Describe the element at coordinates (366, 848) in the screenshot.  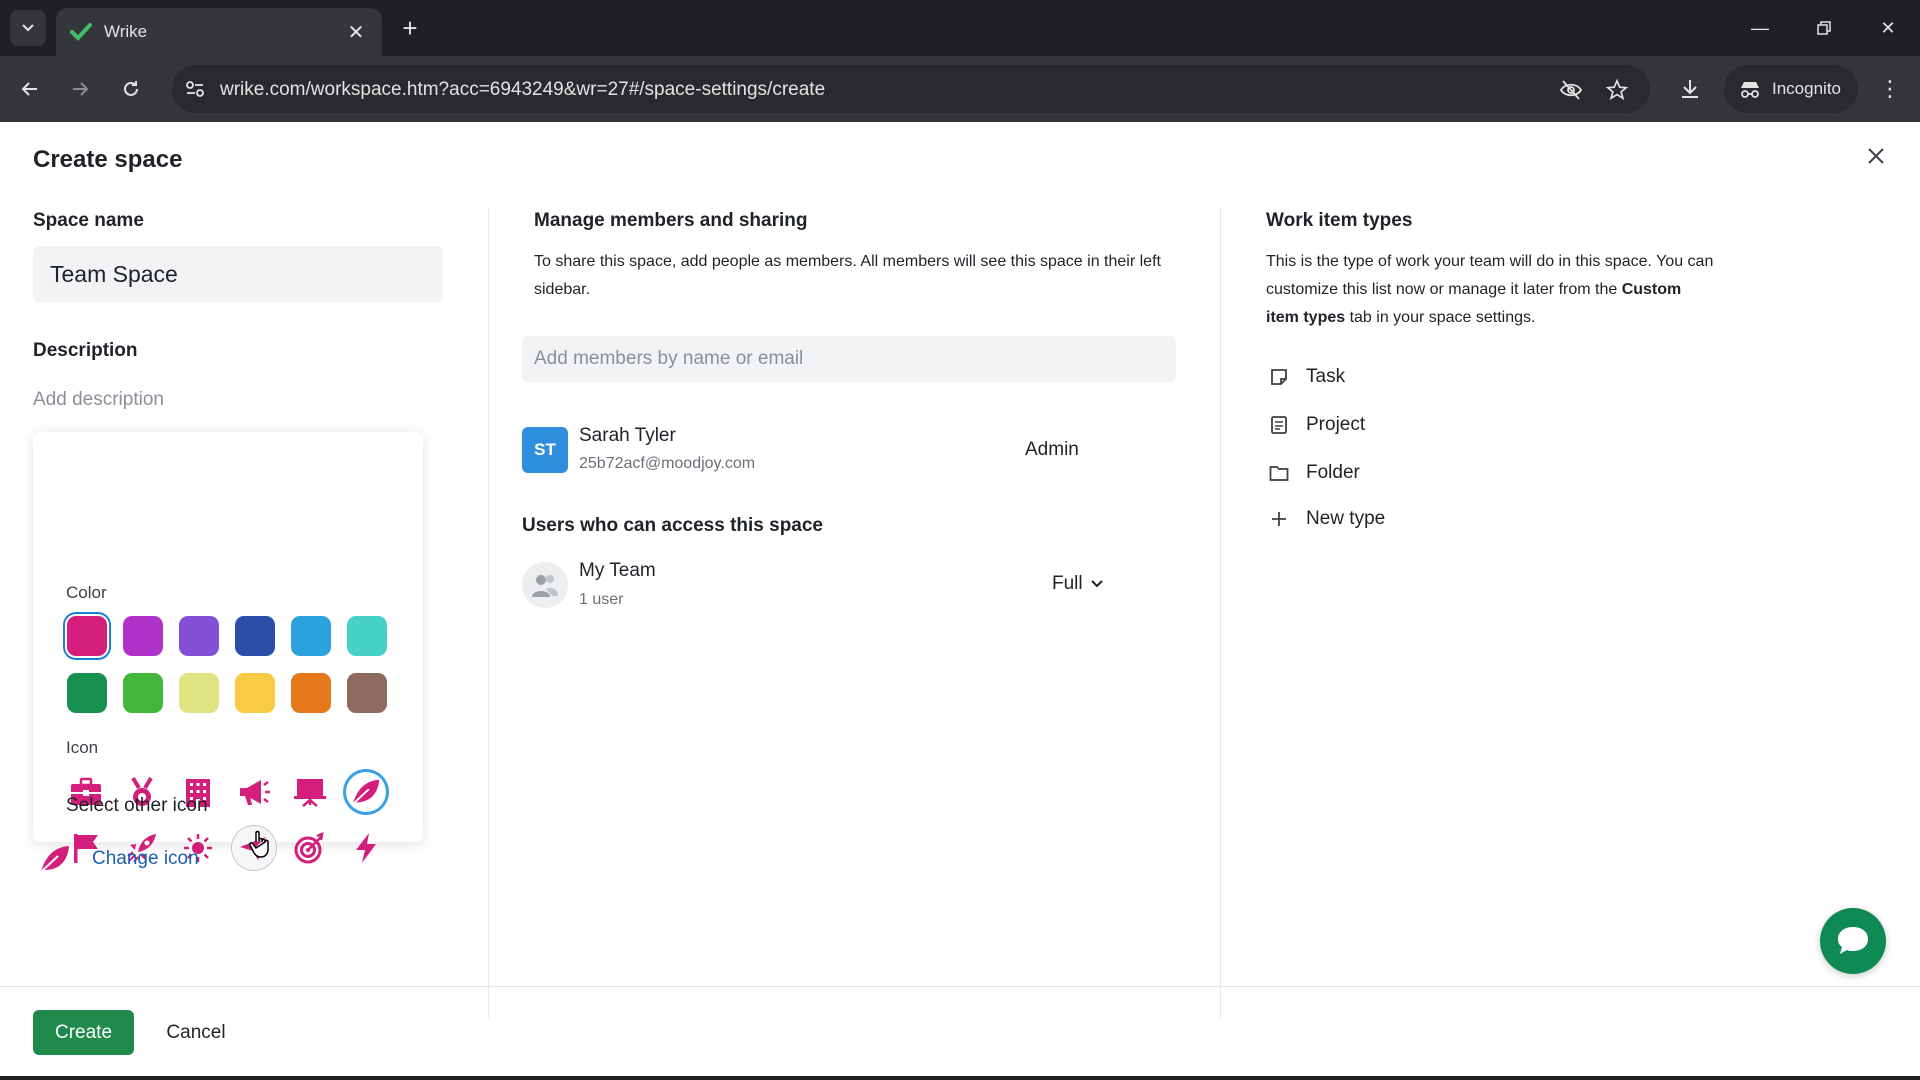
I see `lightning-icon` at that location.